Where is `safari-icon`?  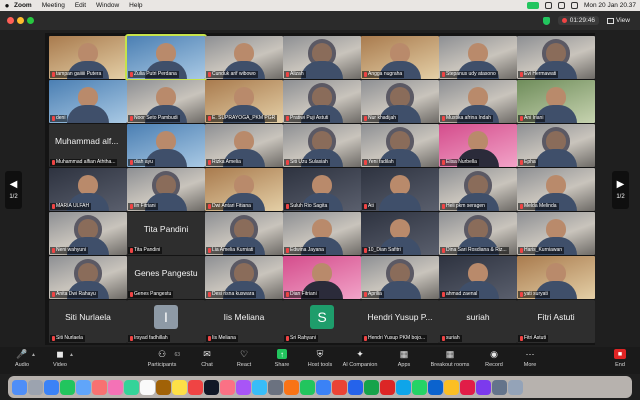 safari-icon is located at coordinates (51, 387).